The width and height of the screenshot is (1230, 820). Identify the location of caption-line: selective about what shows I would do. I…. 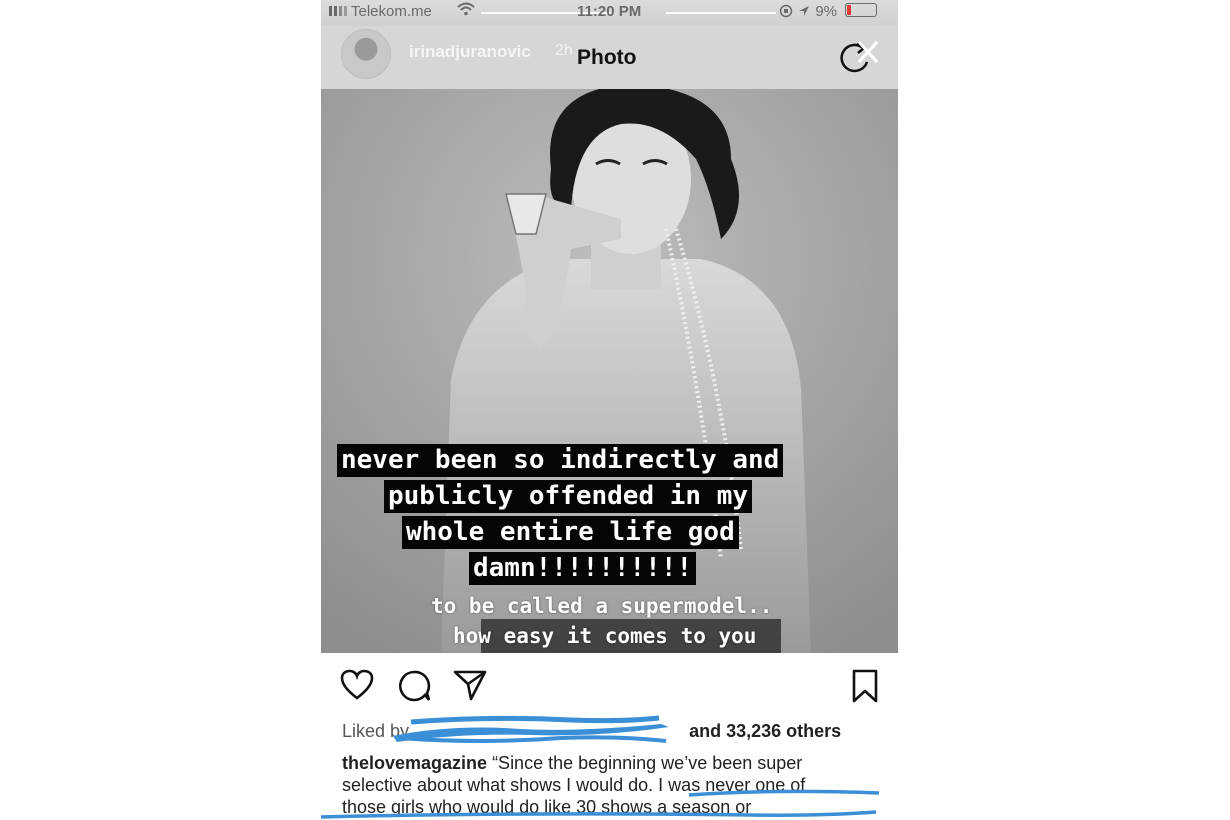
(574, 785).